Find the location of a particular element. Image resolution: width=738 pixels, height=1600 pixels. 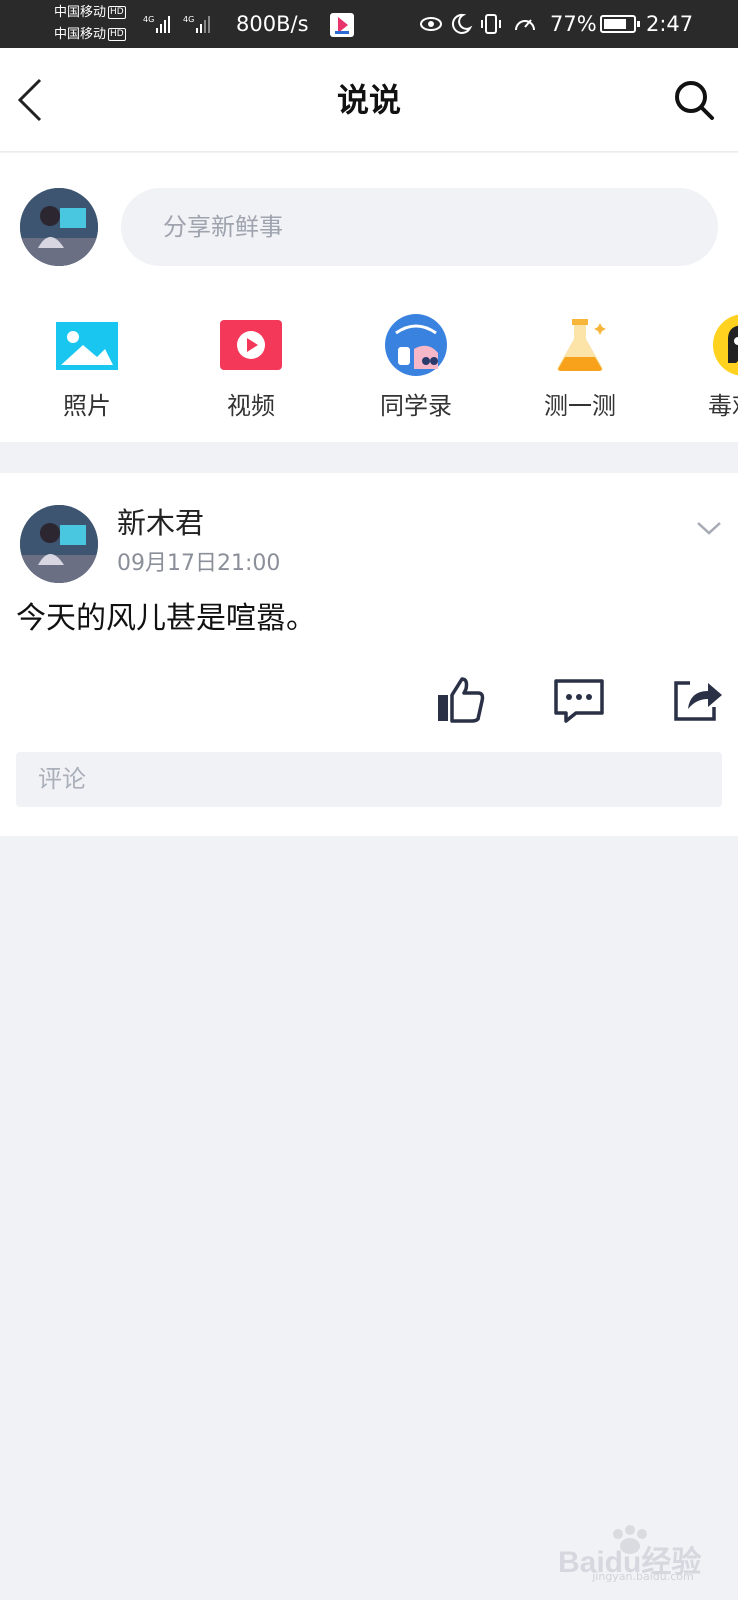

post-content: 今天的风儿甚是喧嚣。 is located at coordinates (166, 618).